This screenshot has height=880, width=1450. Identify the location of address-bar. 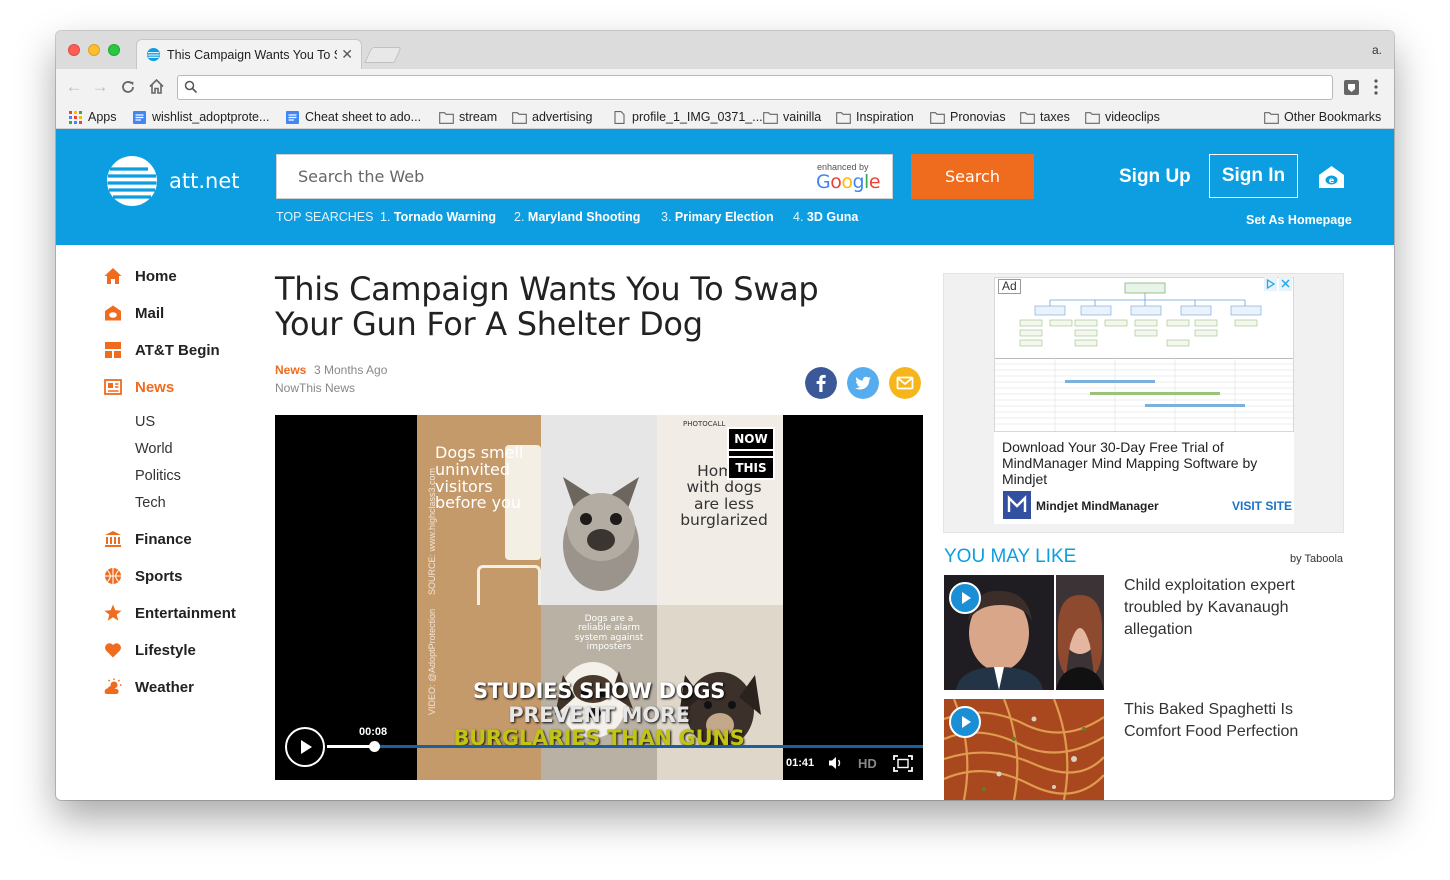
(755, 87).